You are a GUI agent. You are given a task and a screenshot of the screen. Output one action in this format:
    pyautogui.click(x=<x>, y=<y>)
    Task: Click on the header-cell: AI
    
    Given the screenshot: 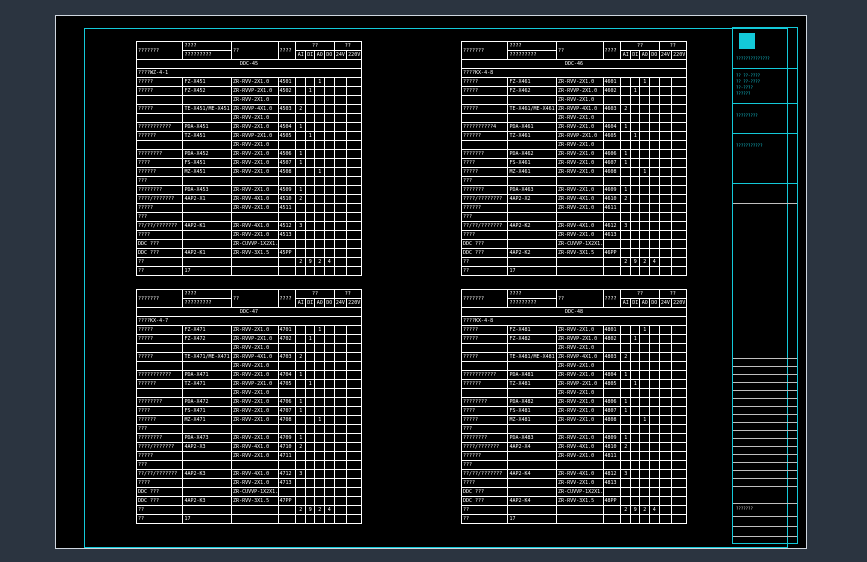 What is the action you would take?
    pyautogui.click(x=300, y=55)
    